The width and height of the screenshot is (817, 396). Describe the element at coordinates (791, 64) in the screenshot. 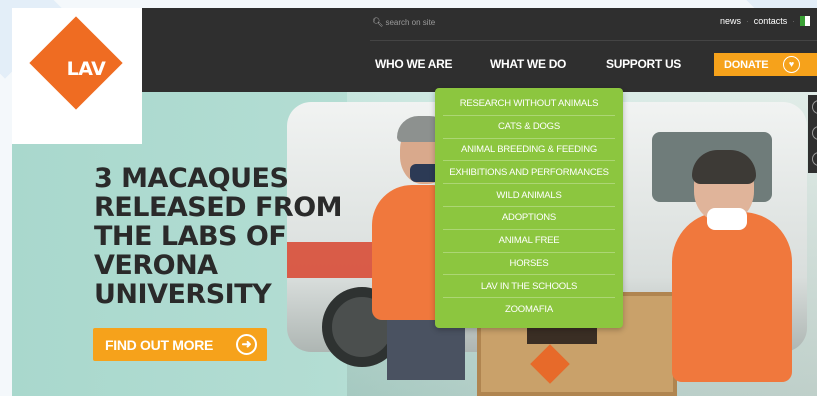

I see `heart-icon: ♥` at that location.